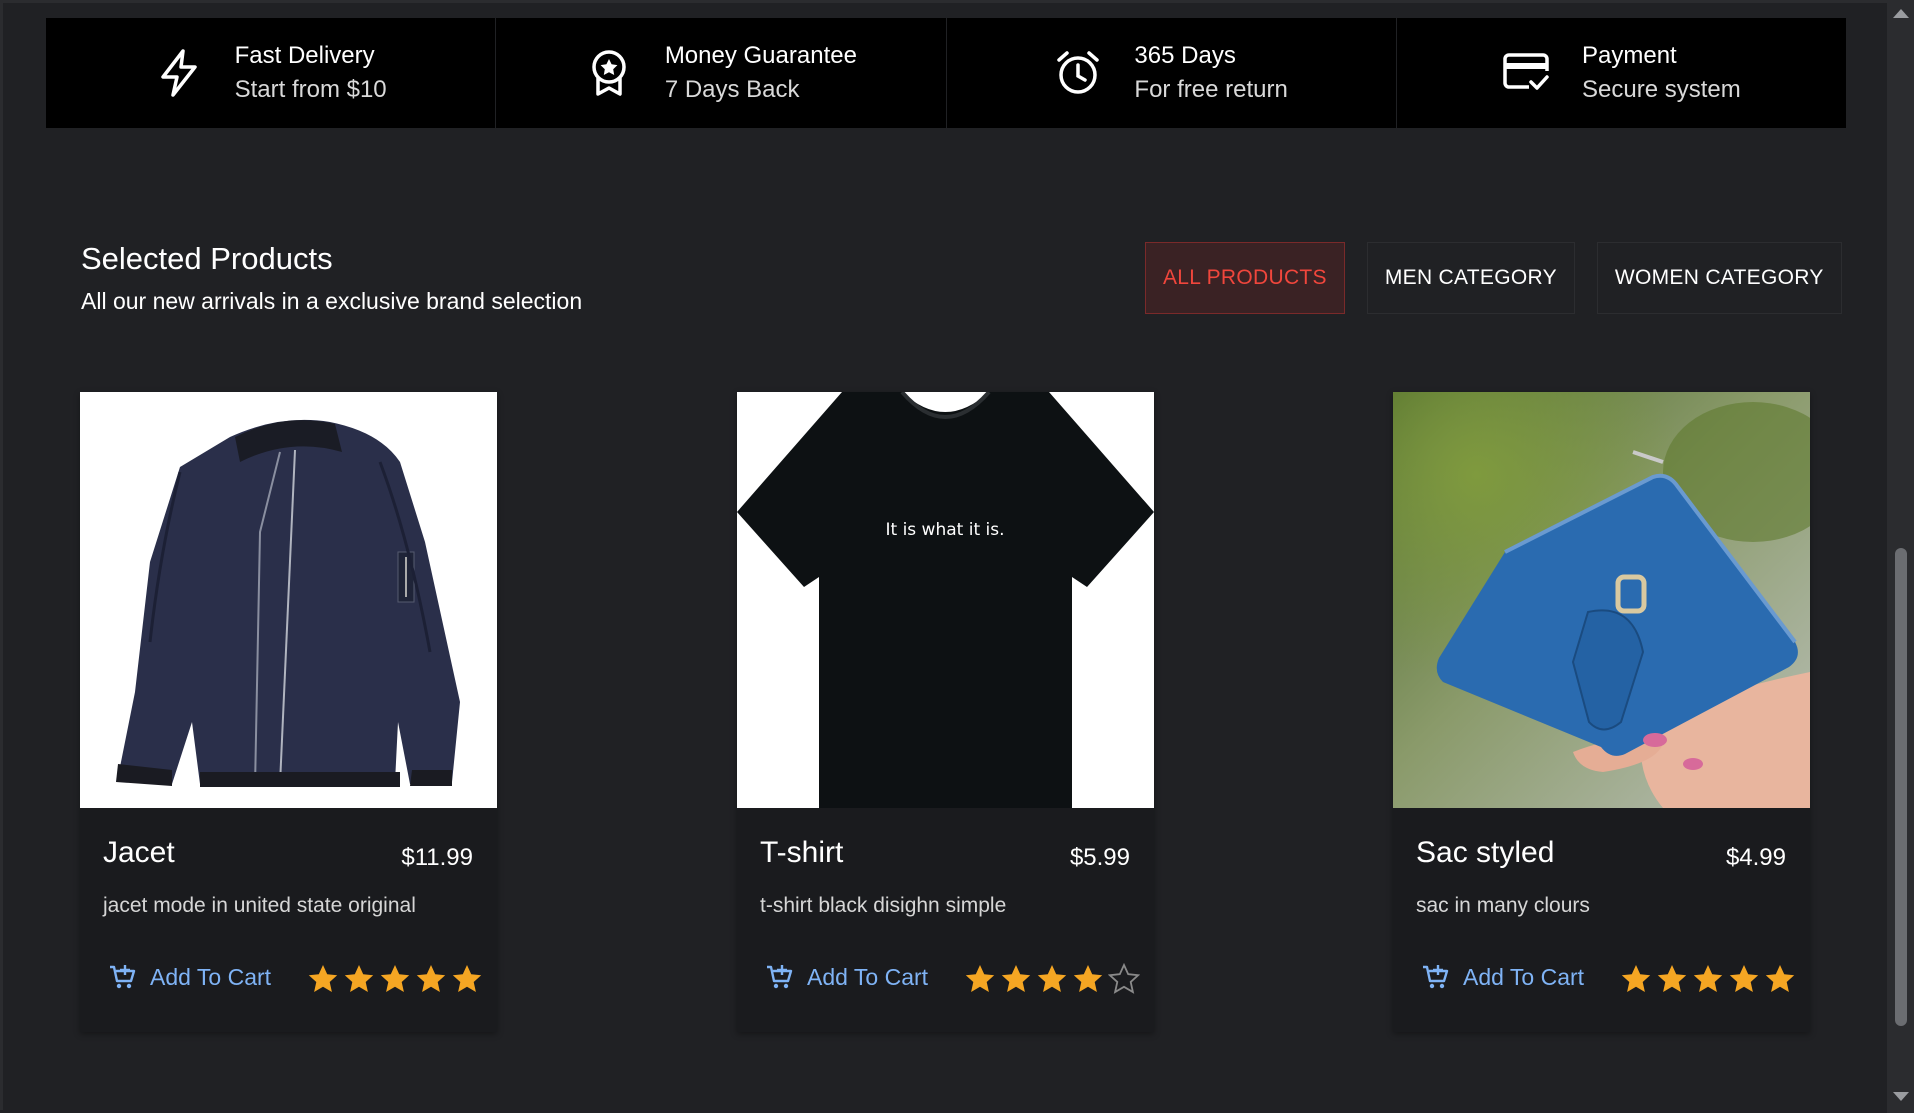  Describe the element at coordinates (271, 73) in the screenshot. I see `feature-fast-delivery: Fast Delivery Start from $10` at that location.